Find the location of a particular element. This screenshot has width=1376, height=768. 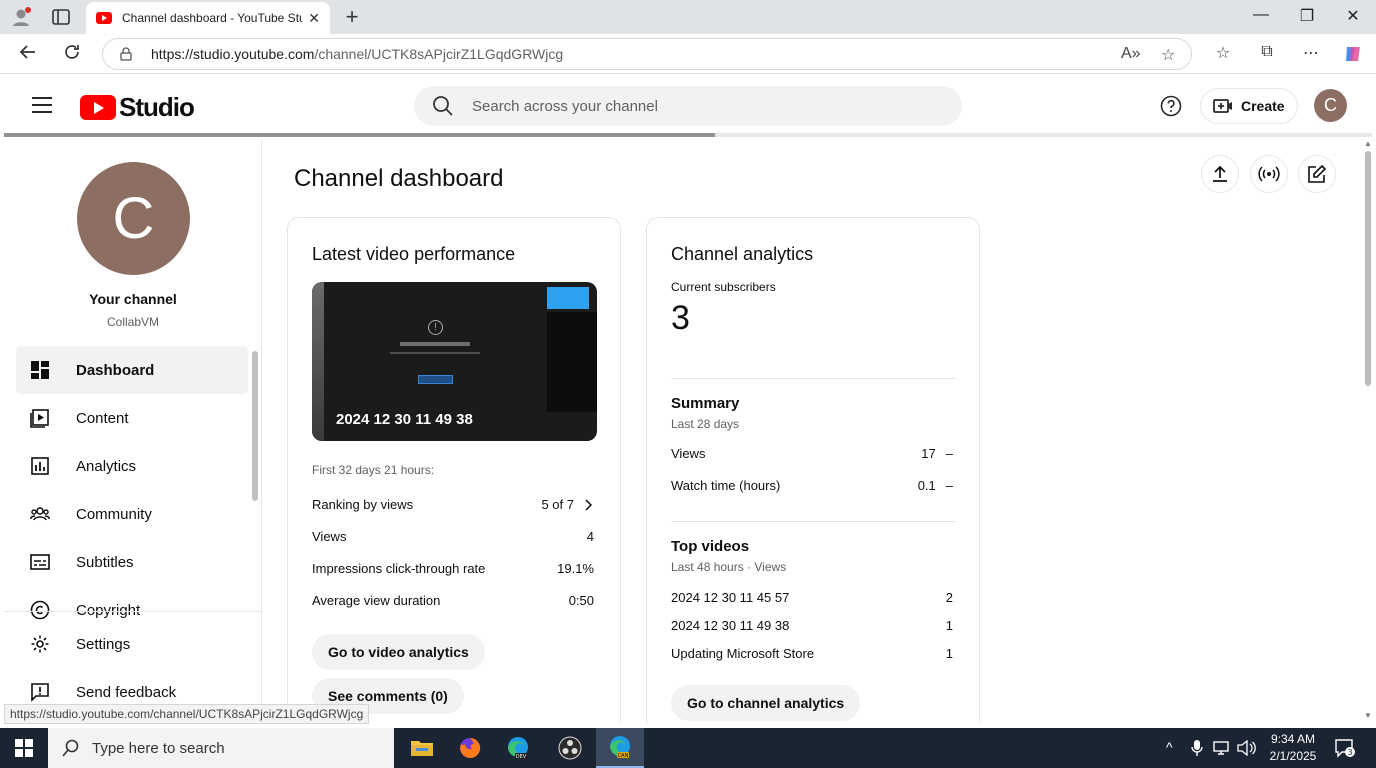

go-to-channel-analytics-button: Go to channel analytics is located at coordinates (766, 703).